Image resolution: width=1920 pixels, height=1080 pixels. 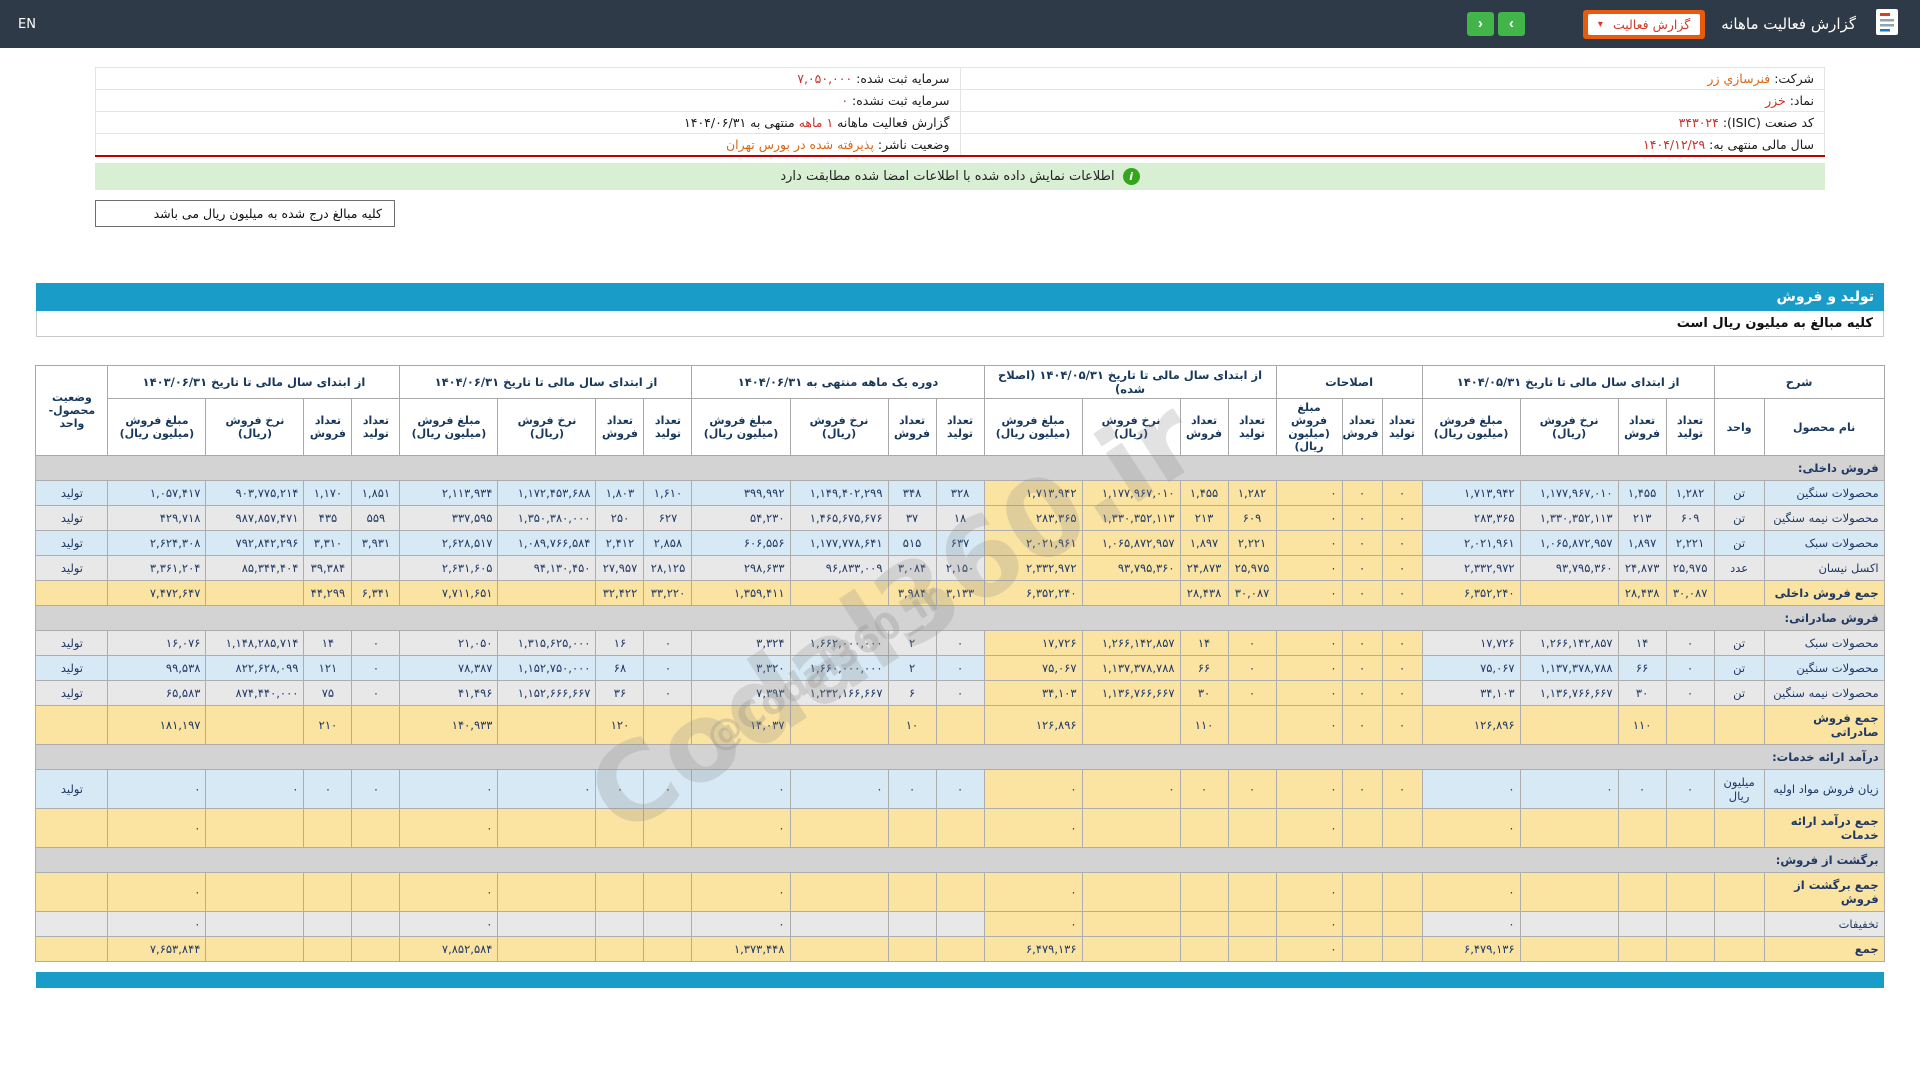 What do you see at coordinates (912, 568) in the screenshot?
I see `value-cell: ۳,۰۸۴` at bounding box center [912, 568].